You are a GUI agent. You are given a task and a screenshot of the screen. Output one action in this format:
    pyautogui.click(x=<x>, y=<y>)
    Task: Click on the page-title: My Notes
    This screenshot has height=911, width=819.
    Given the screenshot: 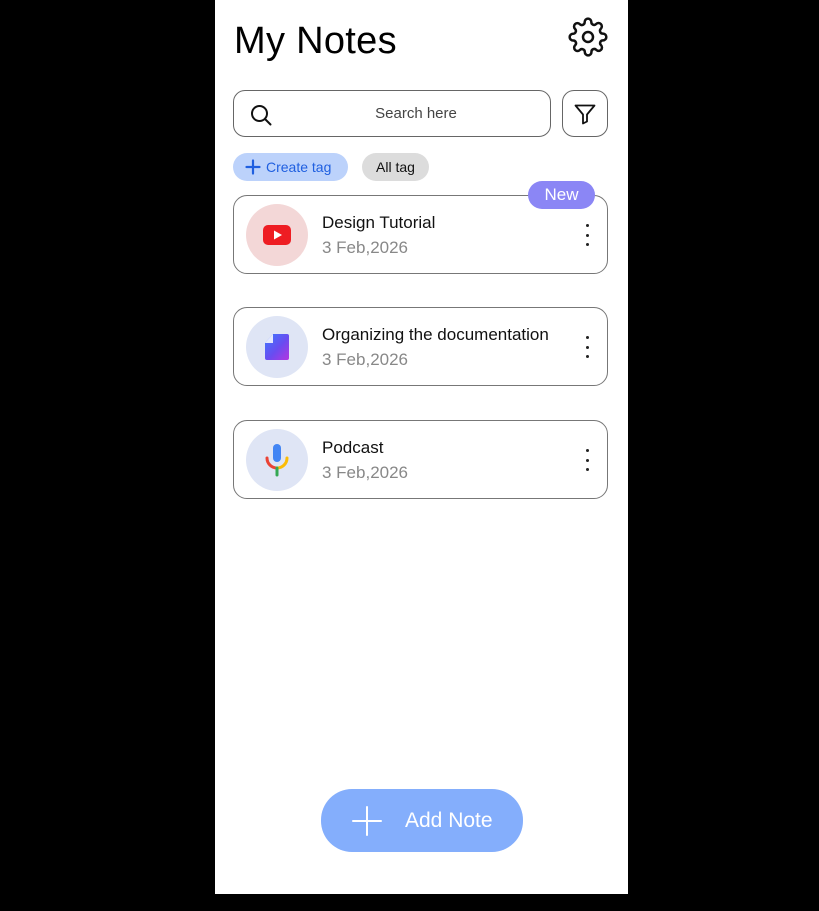 What is the action you would take?
    pyautogui.click(x=315, y=41)
    